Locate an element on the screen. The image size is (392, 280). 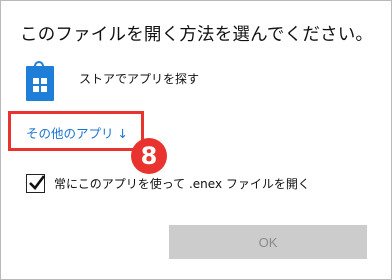
store-bag-icon is located at coordinates (40, 81).